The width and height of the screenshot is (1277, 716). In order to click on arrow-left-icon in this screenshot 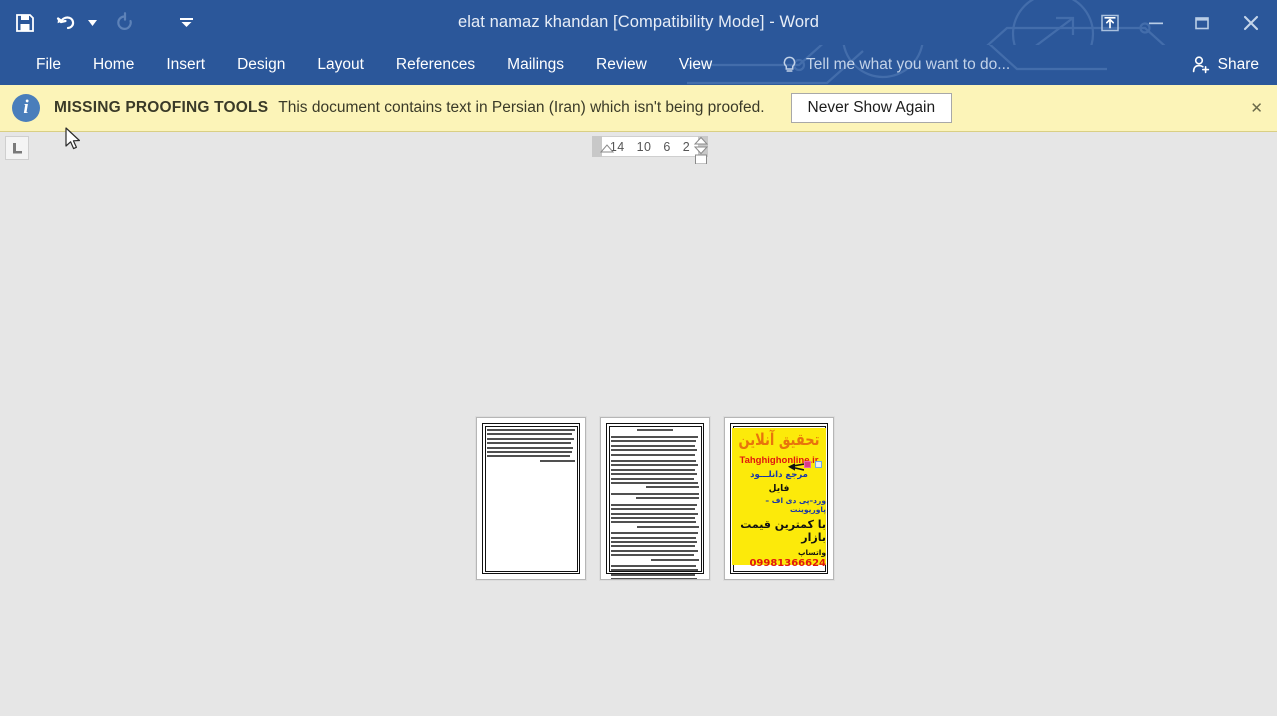, I will do `click(796, 467)`.